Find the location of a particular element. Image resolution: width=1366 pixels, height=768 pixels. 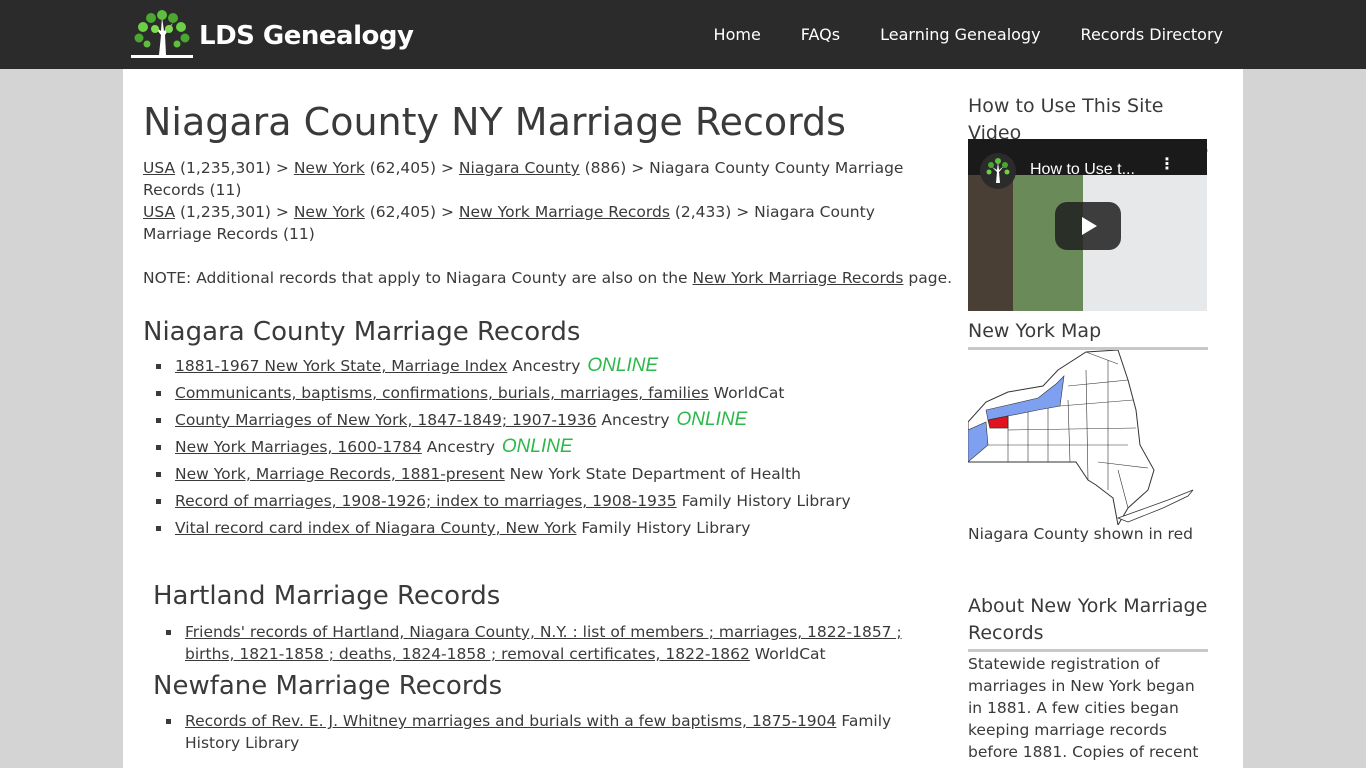

breadcrumb-niagara-county-link: Niagara County is located at coordinates (519, 168).